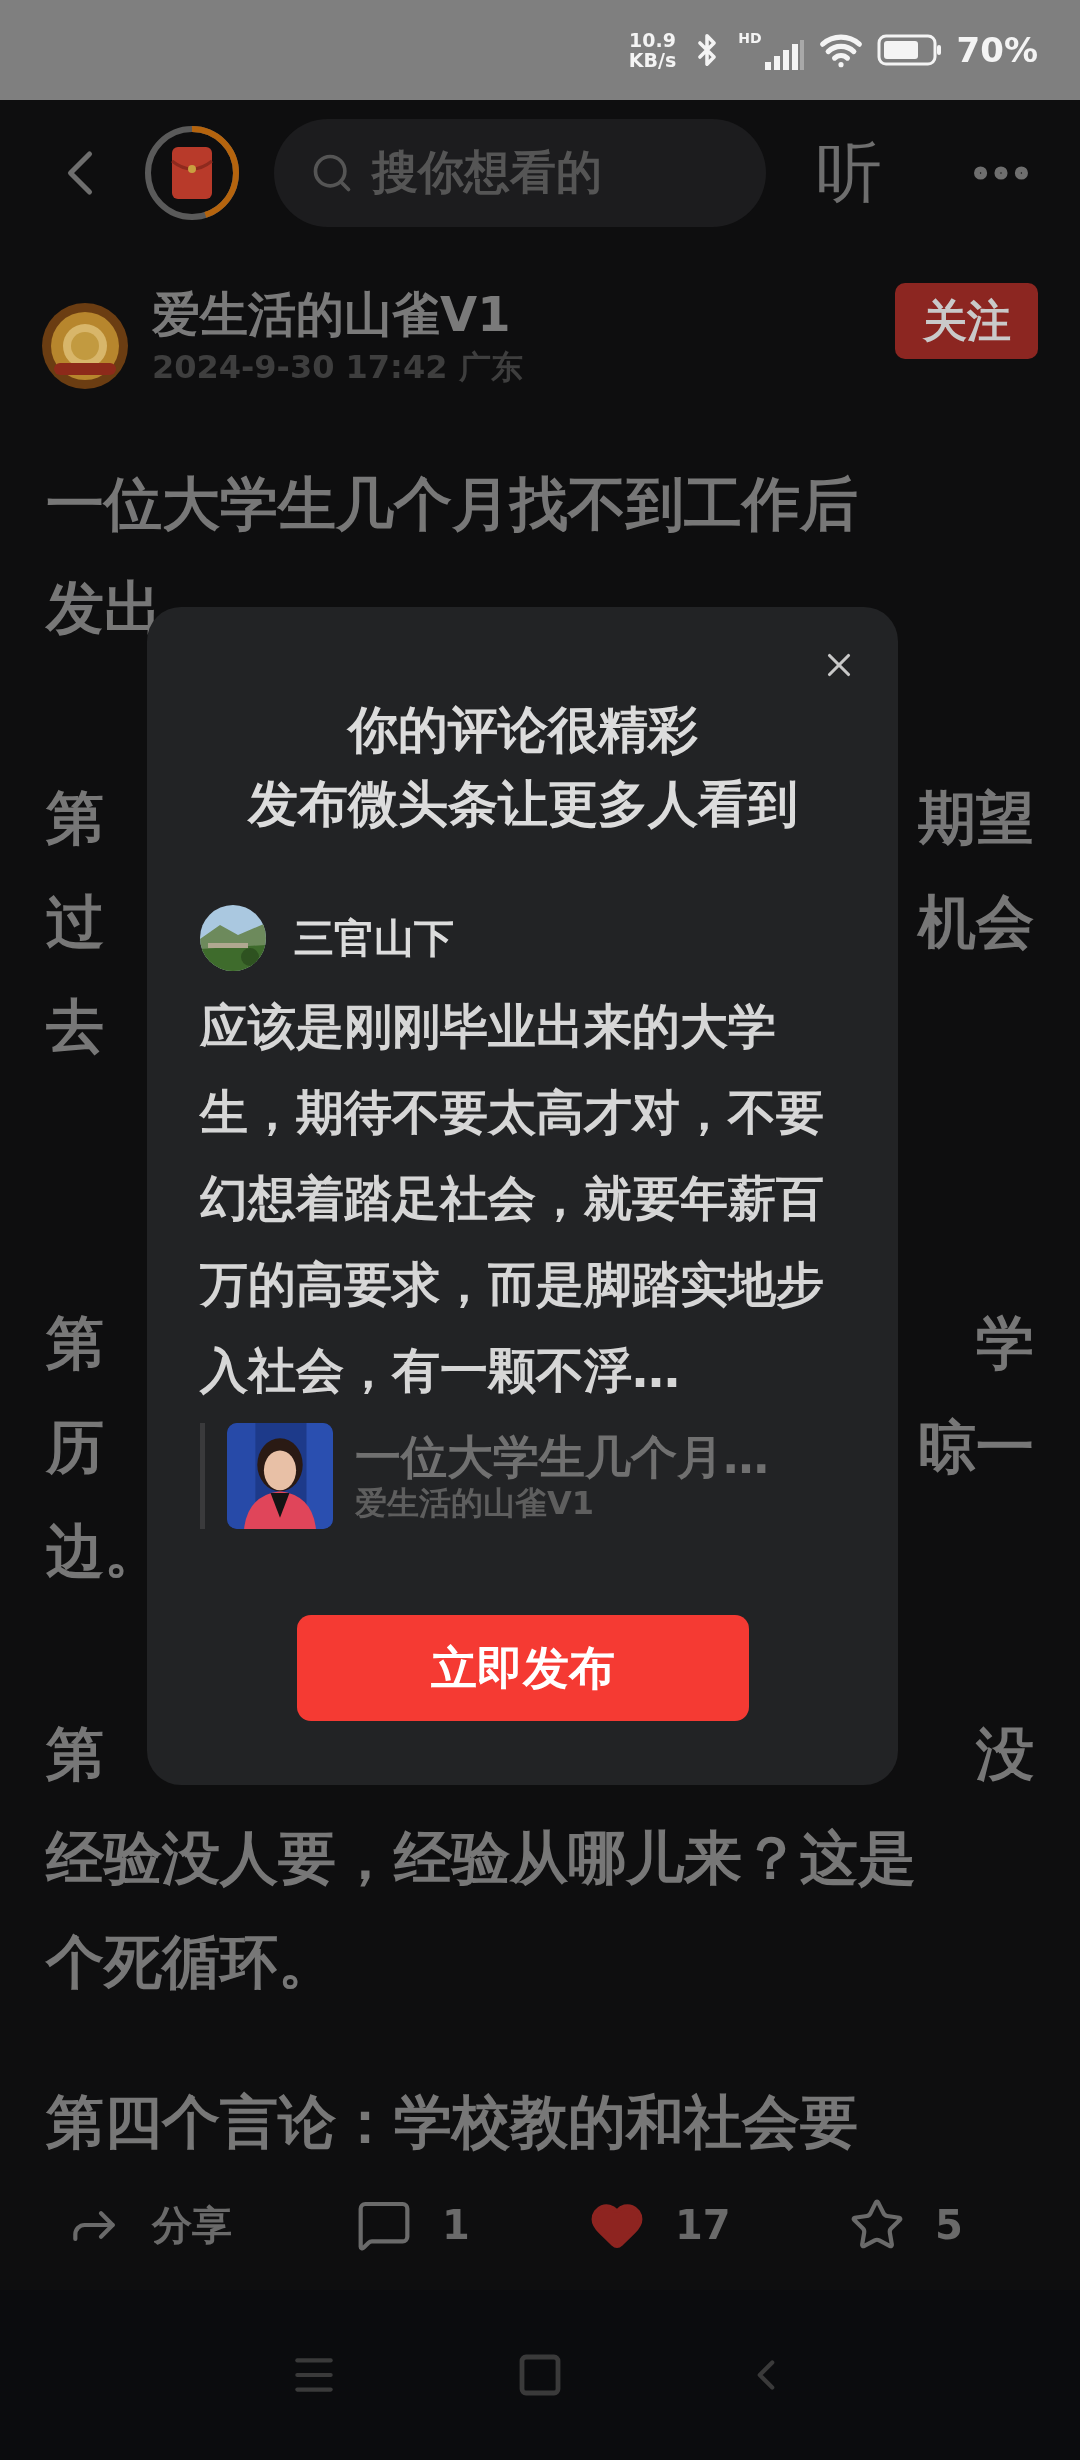 The width and height of the screenshot is (1080, 2460). Describe the element at coordinates (452, 504) in the screenshot. I see `article-text: 一位大学生几个月找不到工作后` at that location.